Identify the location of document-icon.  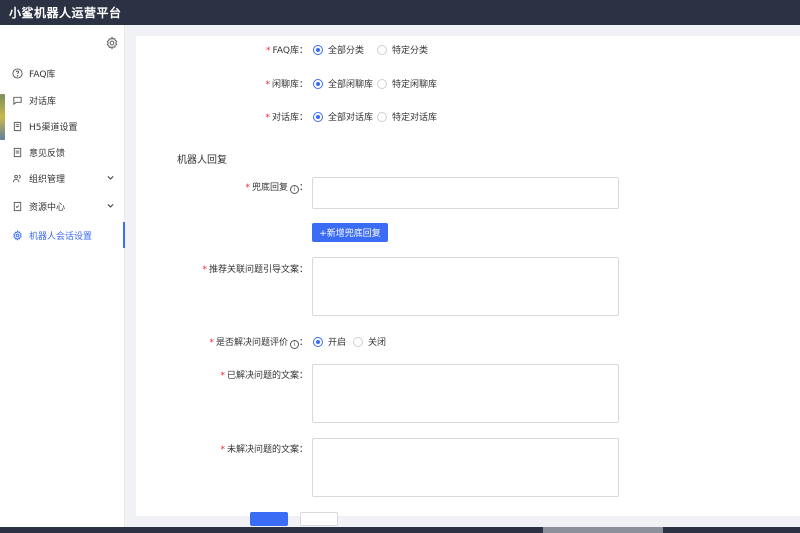
(17, 152).